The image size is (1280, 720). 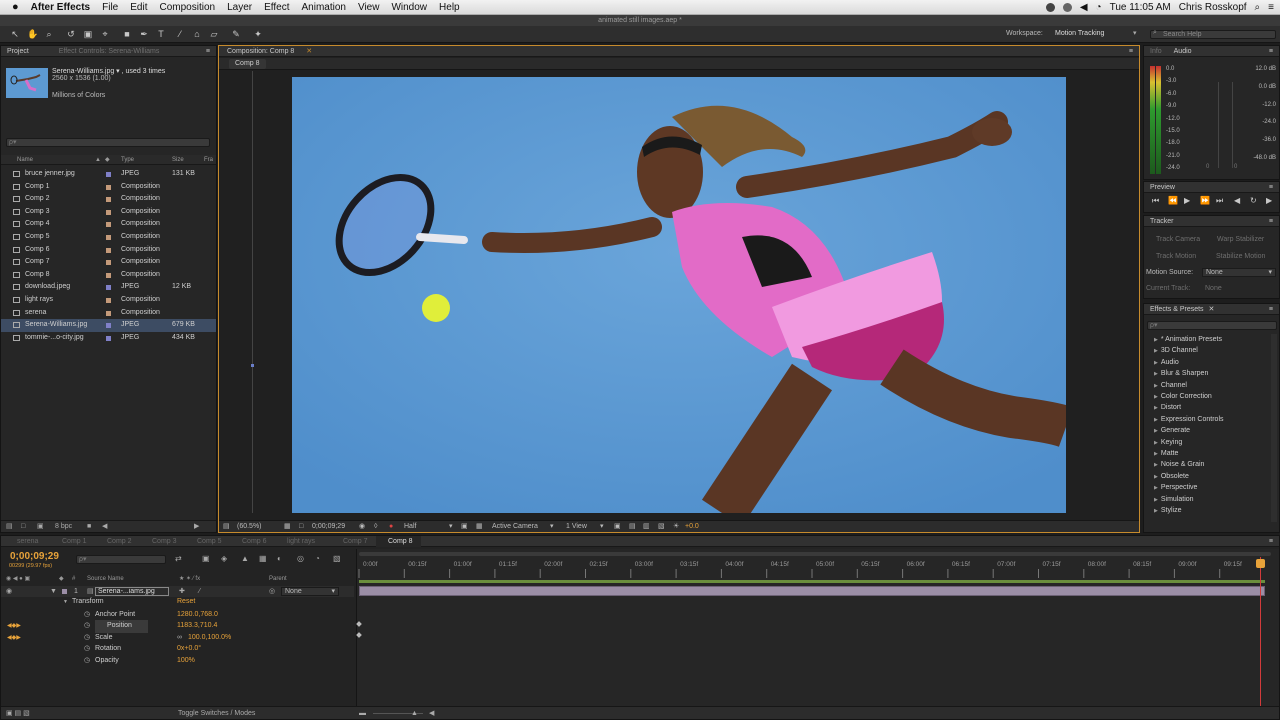 I want to click on project-item: Comp 5 Composition, so click(x=108, y=237).